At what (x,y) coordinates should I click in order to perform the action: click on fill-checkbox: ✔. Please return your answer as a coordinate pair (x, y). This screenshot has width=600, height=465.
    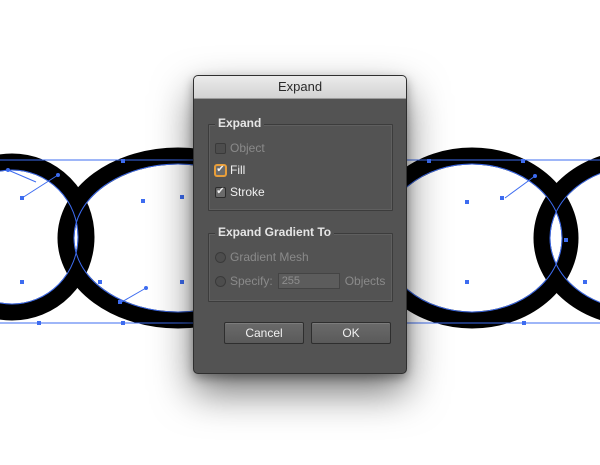
    Looking at the image, I should click on (220, 170).